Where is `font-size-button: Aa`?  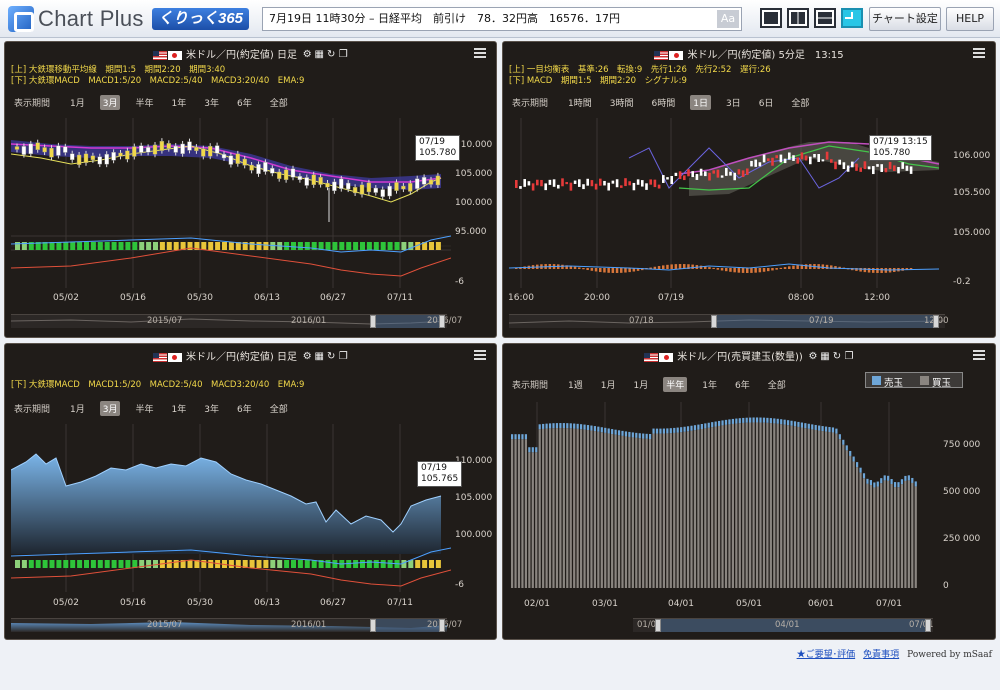
font-size-button: Aa is located at coordinates (728, 19).